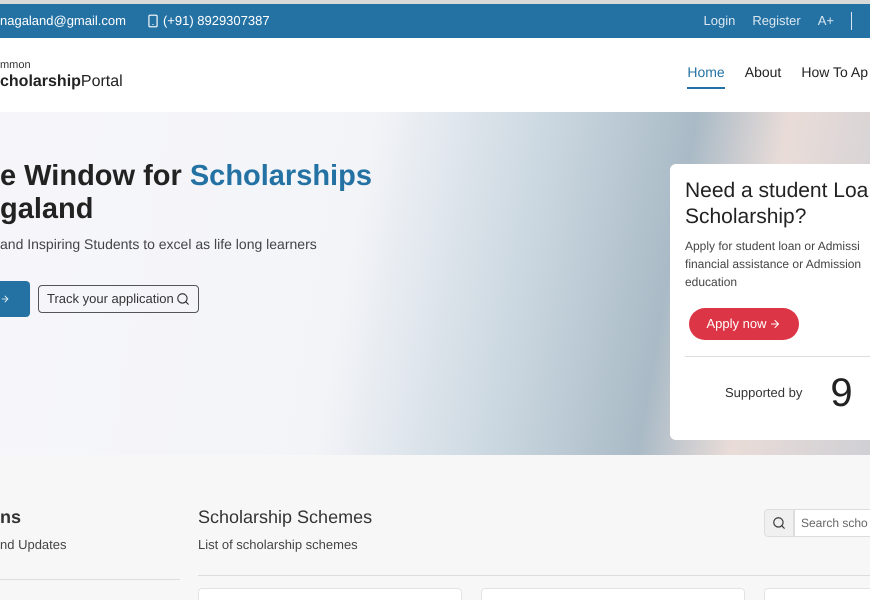  What do you see at coordinates (834, 75) in the screenshot?
I see `nav-link: How To Ap` at bounding box center [834, 75].